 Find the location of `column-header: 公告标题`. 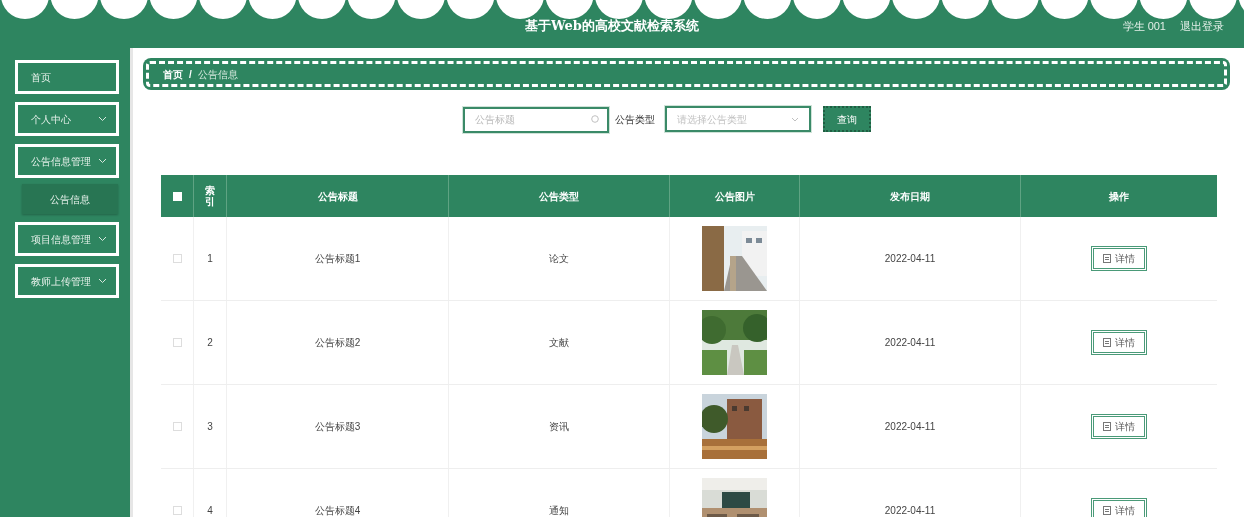

column-header: 公告标题 is located at coordinates (337, 196).